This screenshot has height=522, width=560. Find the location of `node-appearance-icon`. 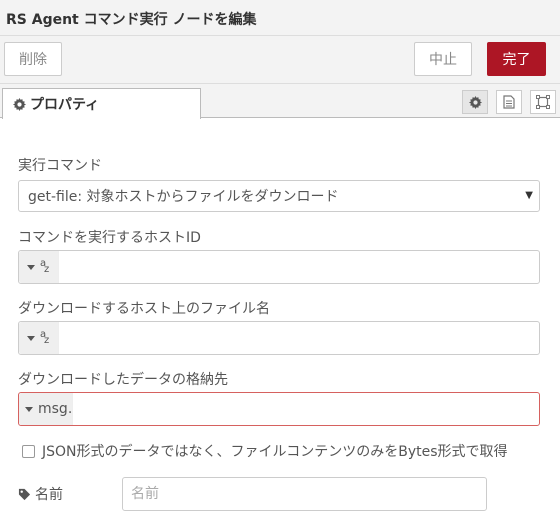

node-appearance-icon is located at coordinates (543, 102).